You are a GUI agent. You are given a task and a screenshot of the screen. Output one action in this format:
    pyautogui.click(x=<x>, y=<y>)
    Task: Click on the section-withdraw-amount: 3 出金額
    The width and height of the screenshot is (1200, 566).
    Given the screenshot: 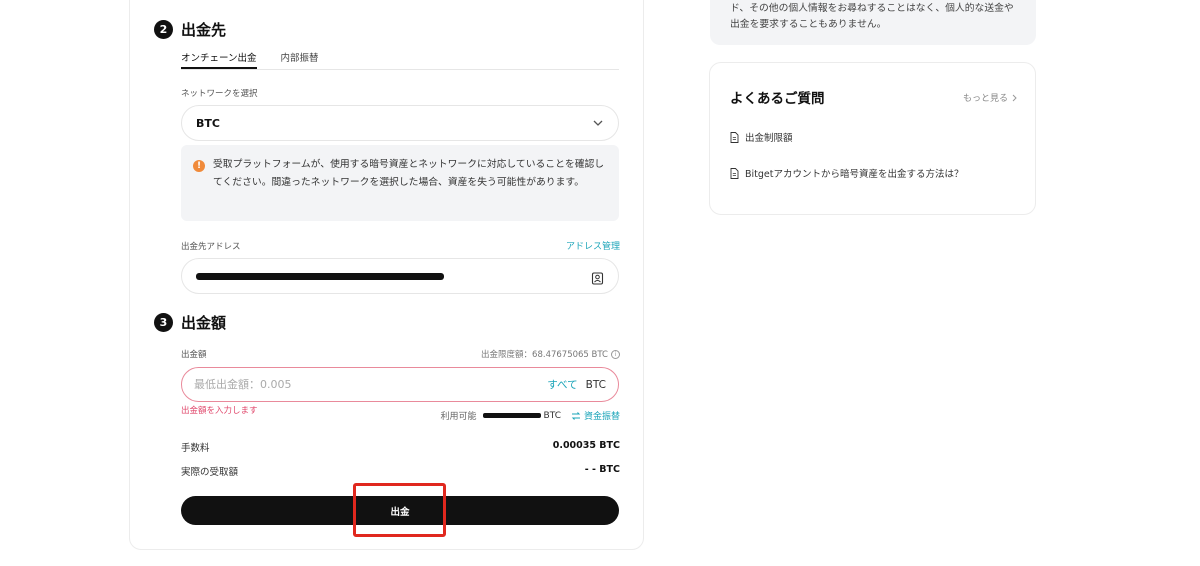 What is the action you would take?
    pyautogui.click(x=190, y=322)
    